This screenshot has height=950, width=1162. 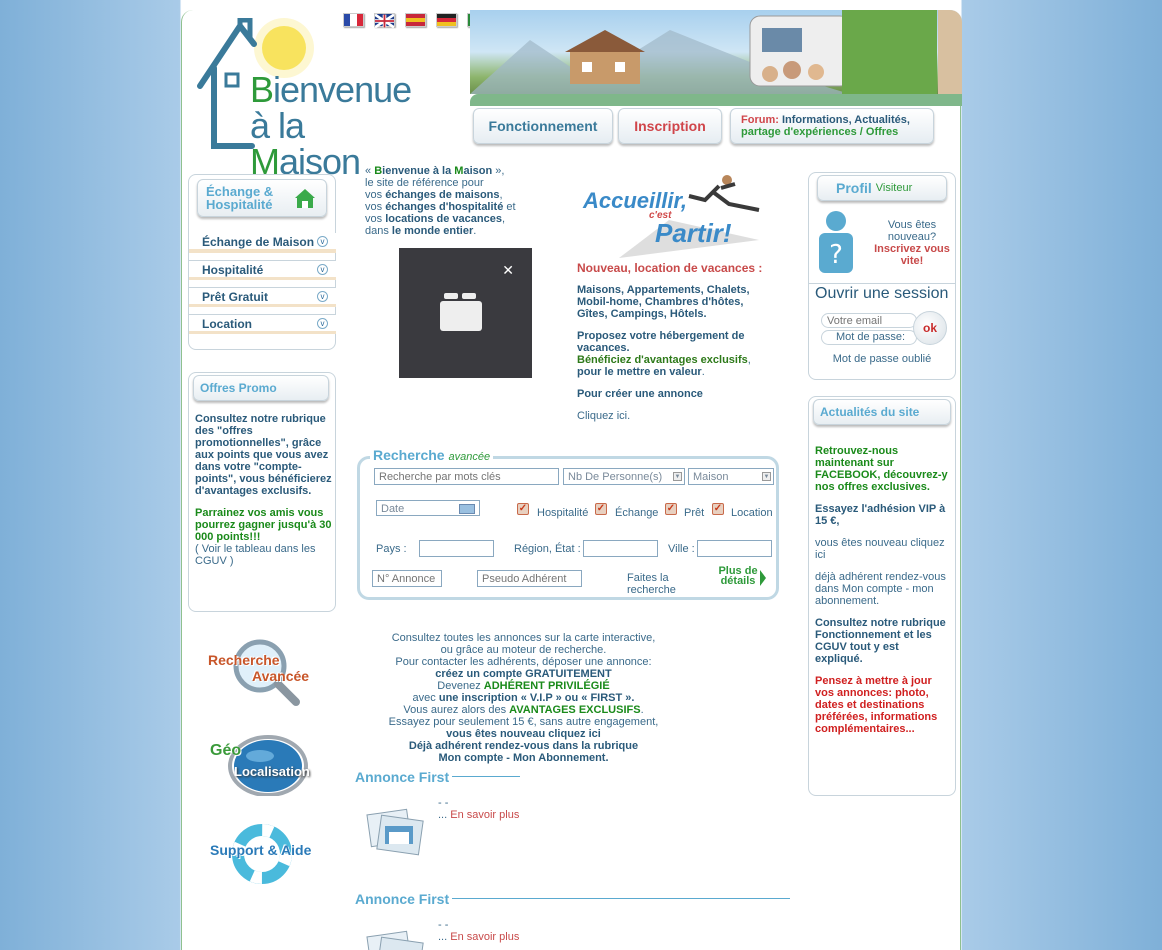 I want to click on create-annonce-text: Pour créer une annonce, so click(x=640, y=394).